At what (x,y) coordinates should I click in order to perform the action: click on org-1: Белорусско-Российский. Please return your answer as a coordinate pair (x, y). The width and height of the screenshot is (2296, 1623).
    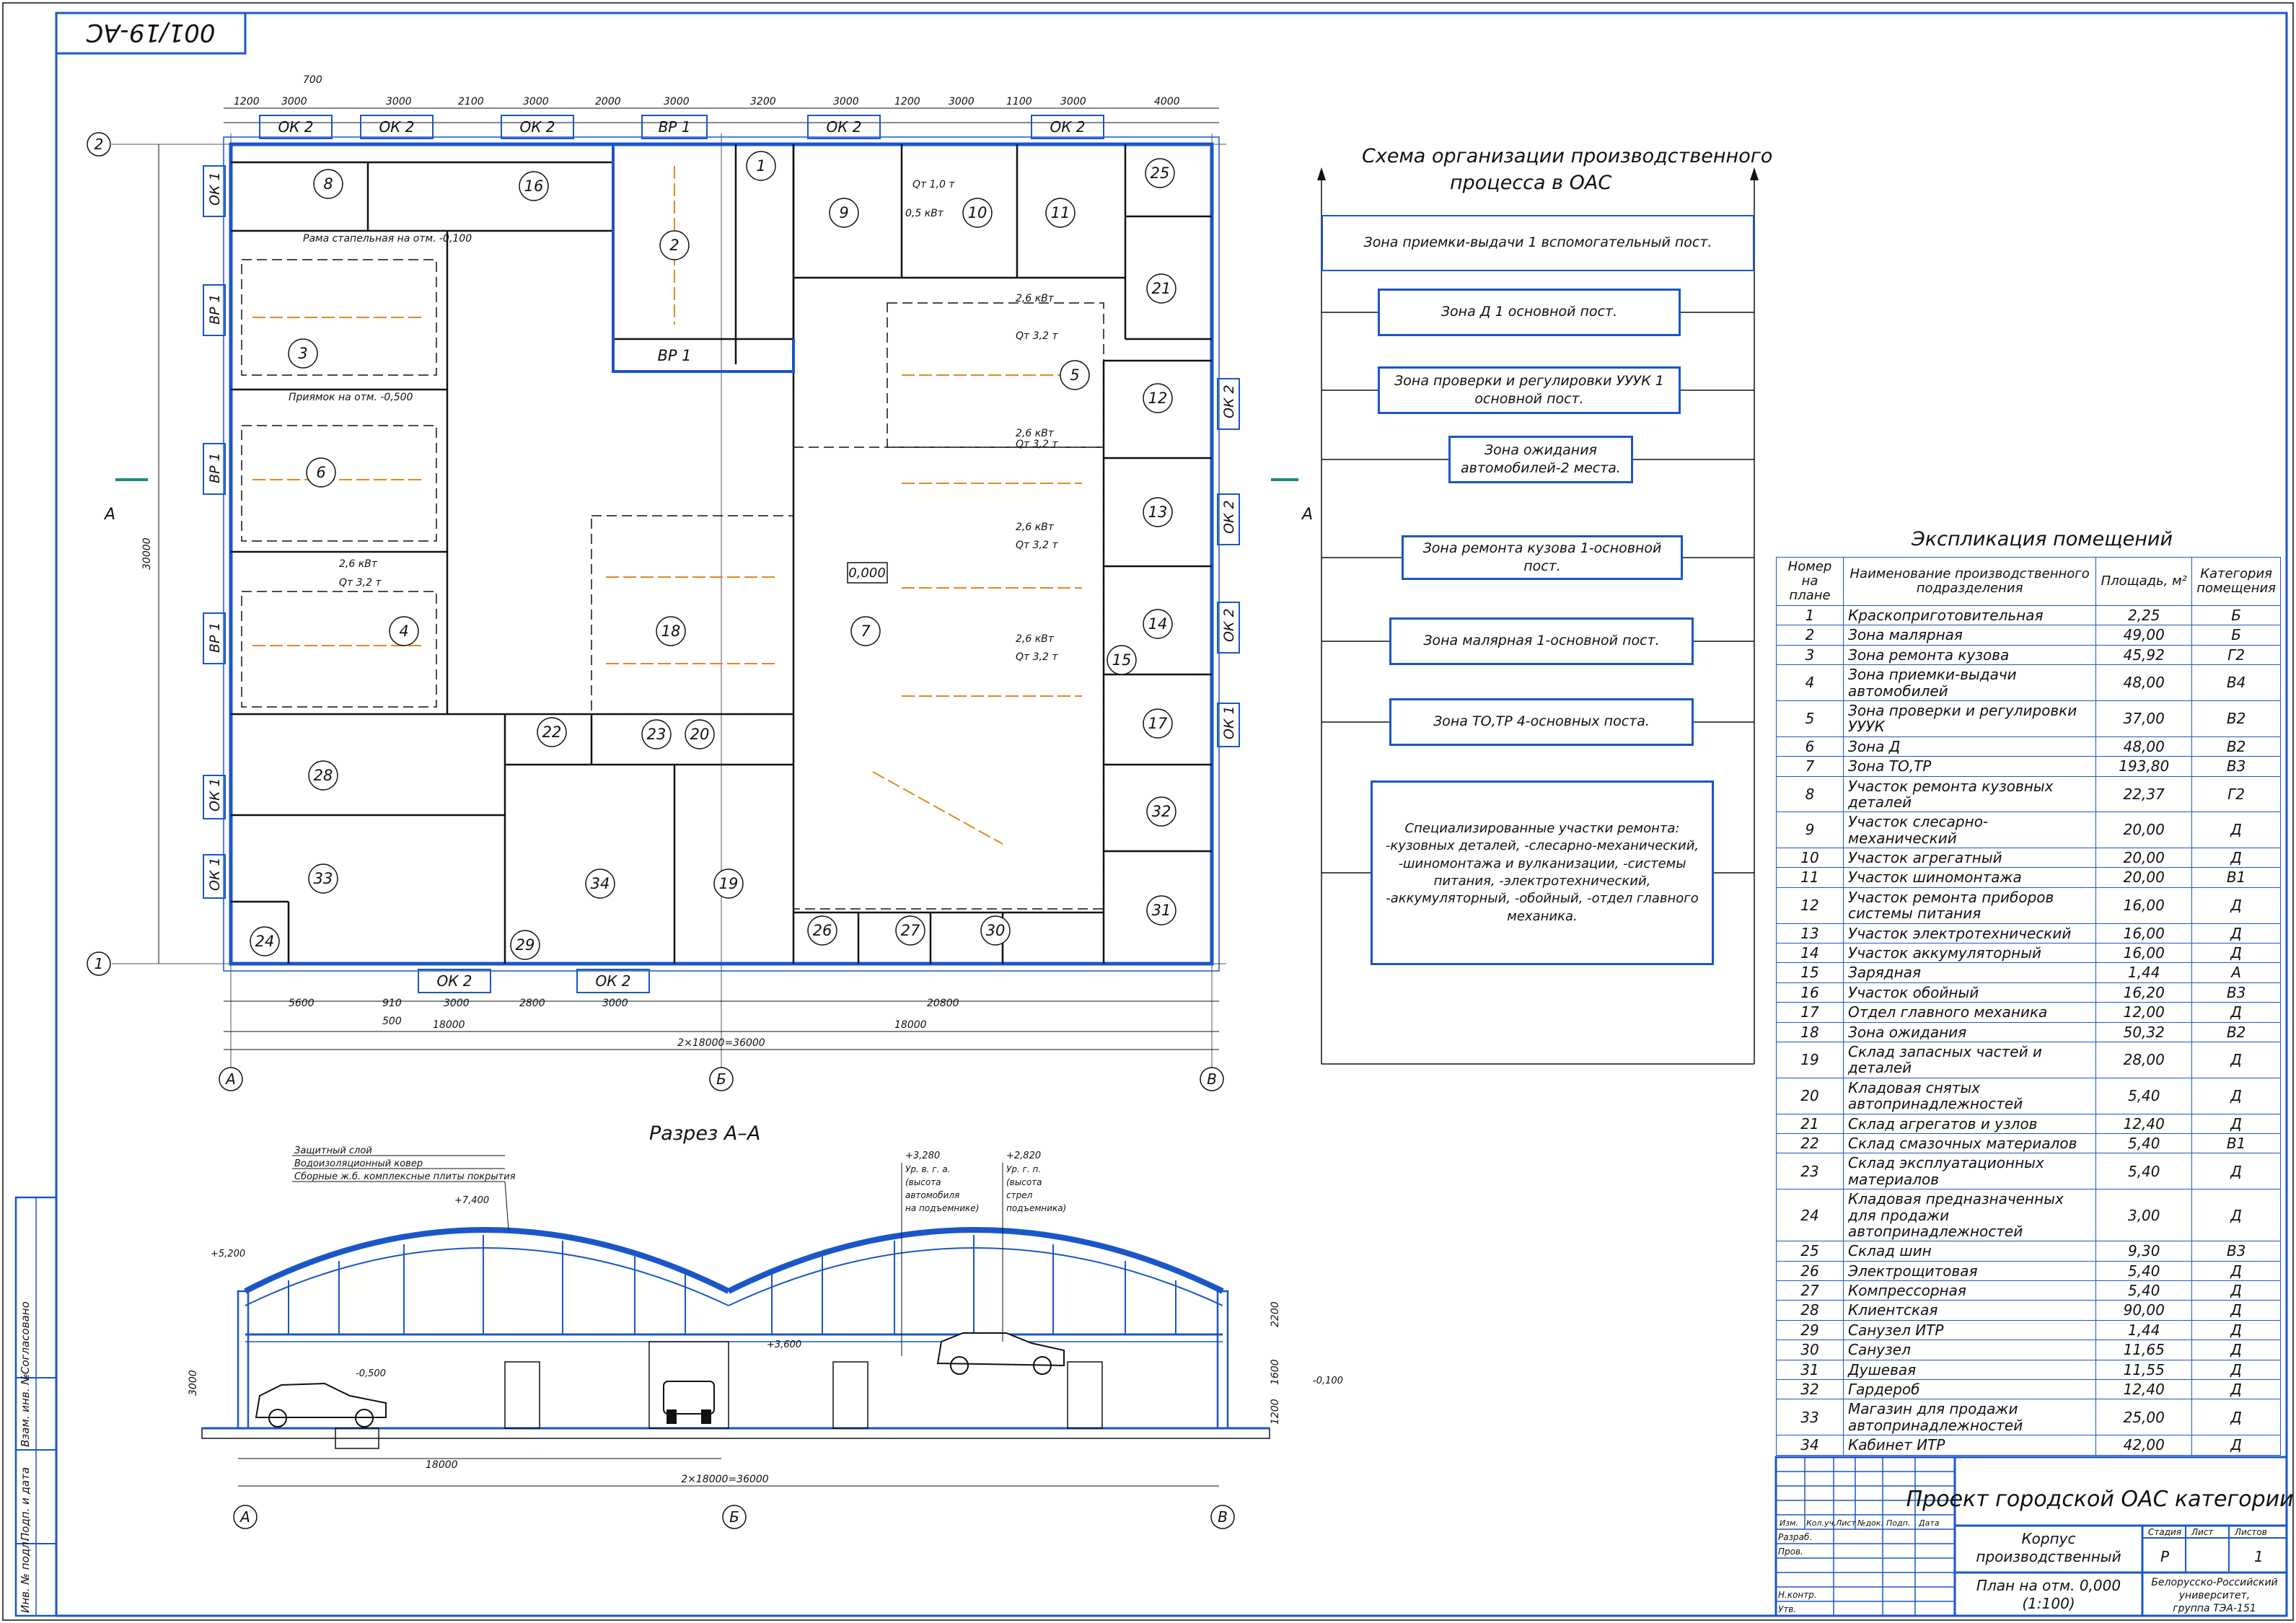
    Looking at the image, I should click on (2214, 1582).